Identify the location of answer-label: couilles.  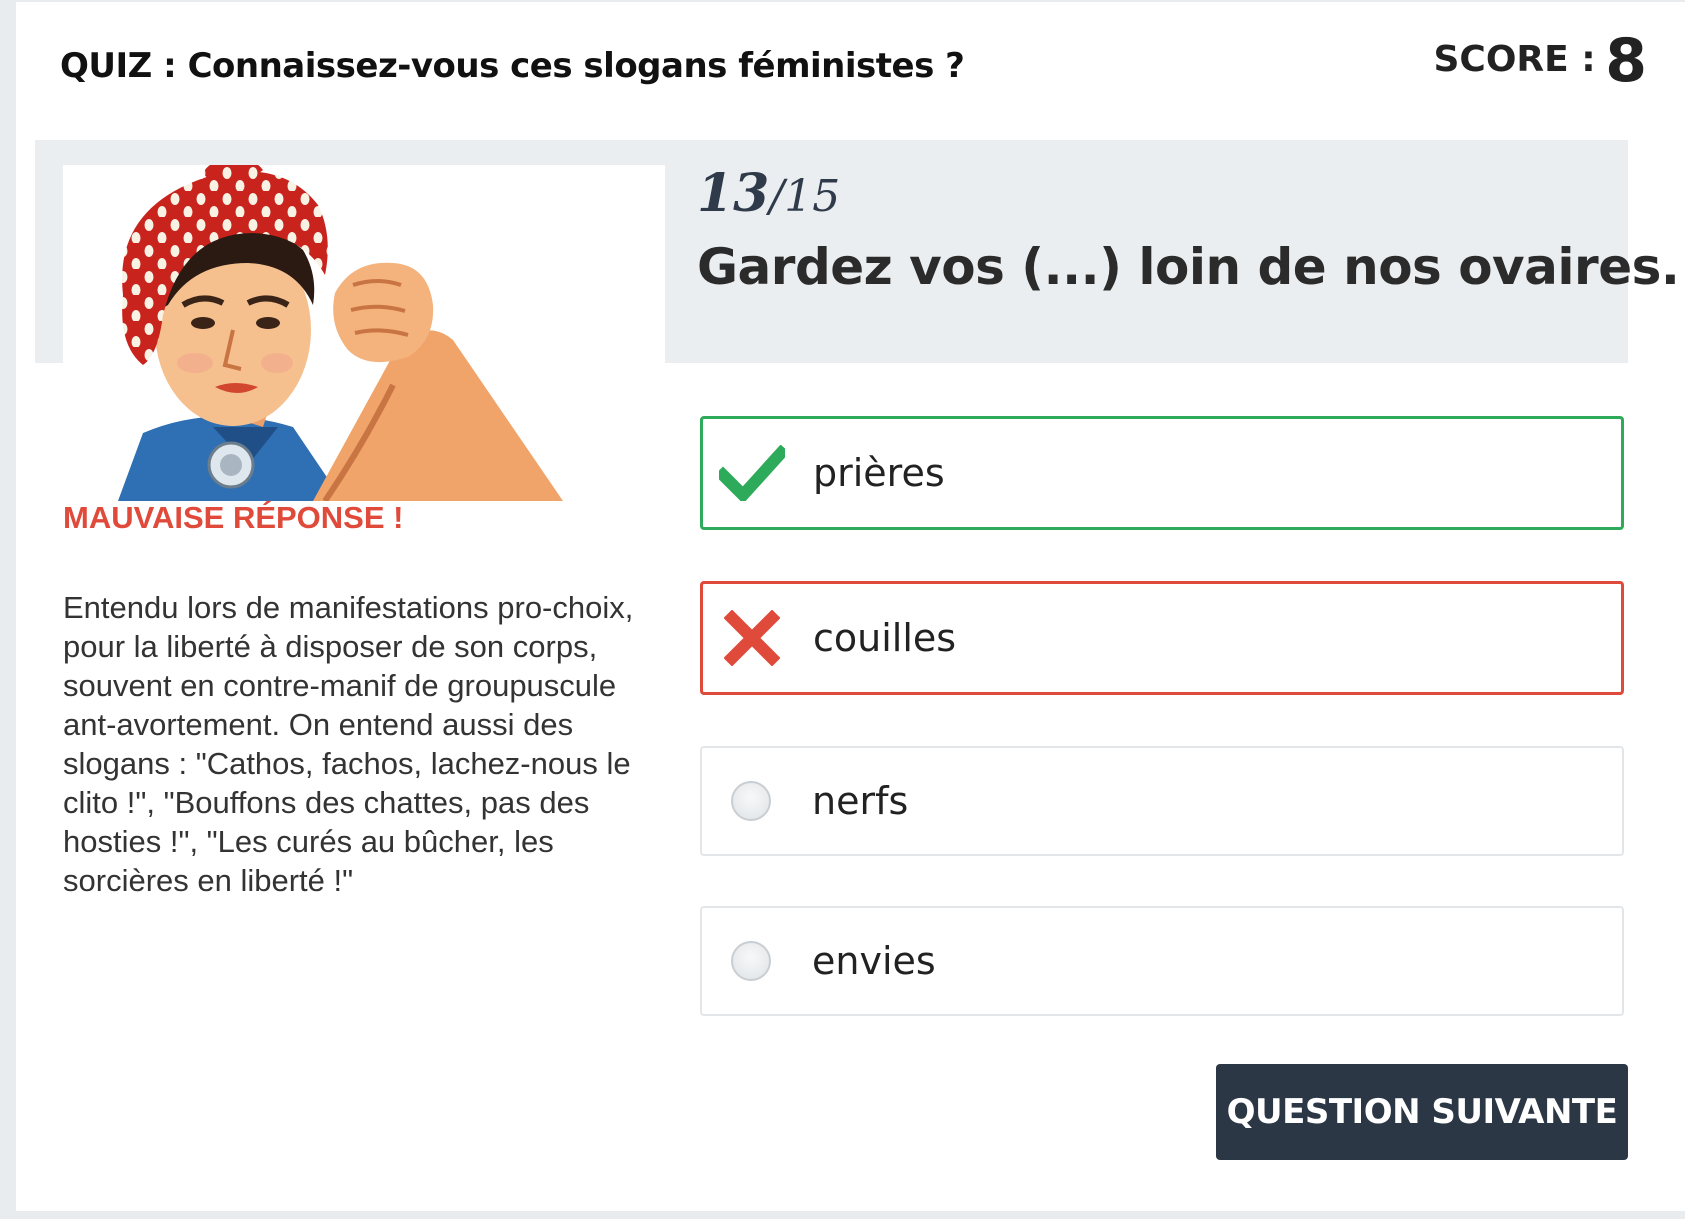
(885, 638).